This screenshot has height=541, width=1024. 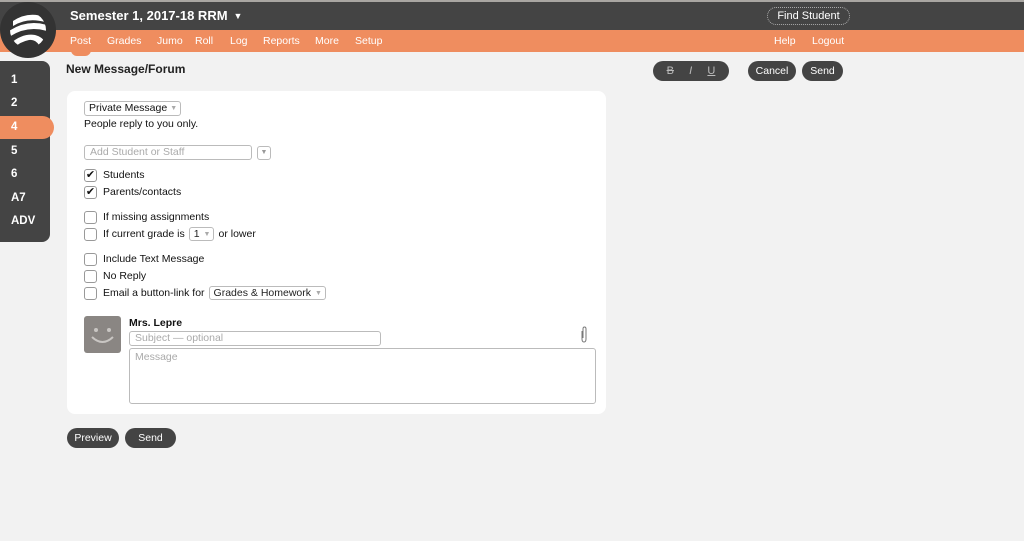 I want to click on recipient-input: Add Student or Staff, so click(x=168, y=152).